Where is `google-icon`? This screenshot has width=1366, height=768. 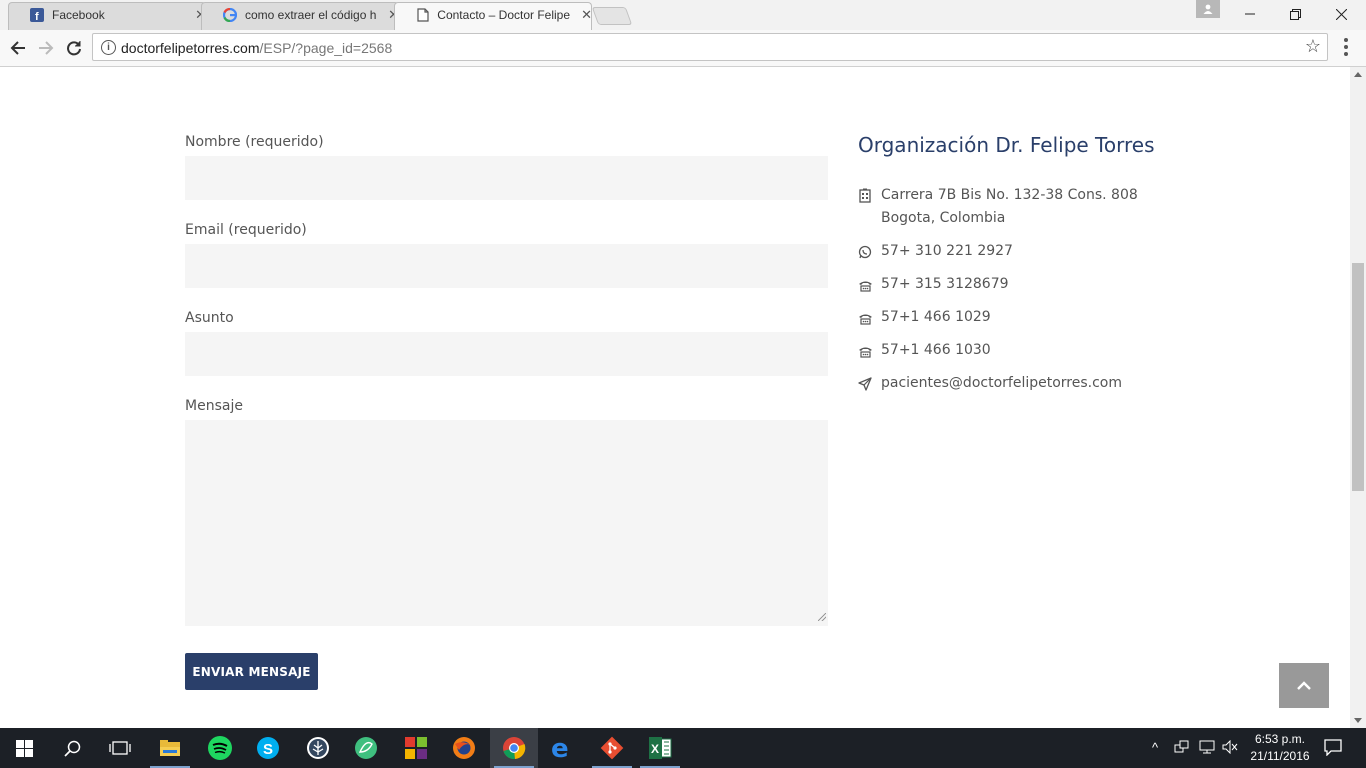
google-icon is located at coordinates (230, 15).